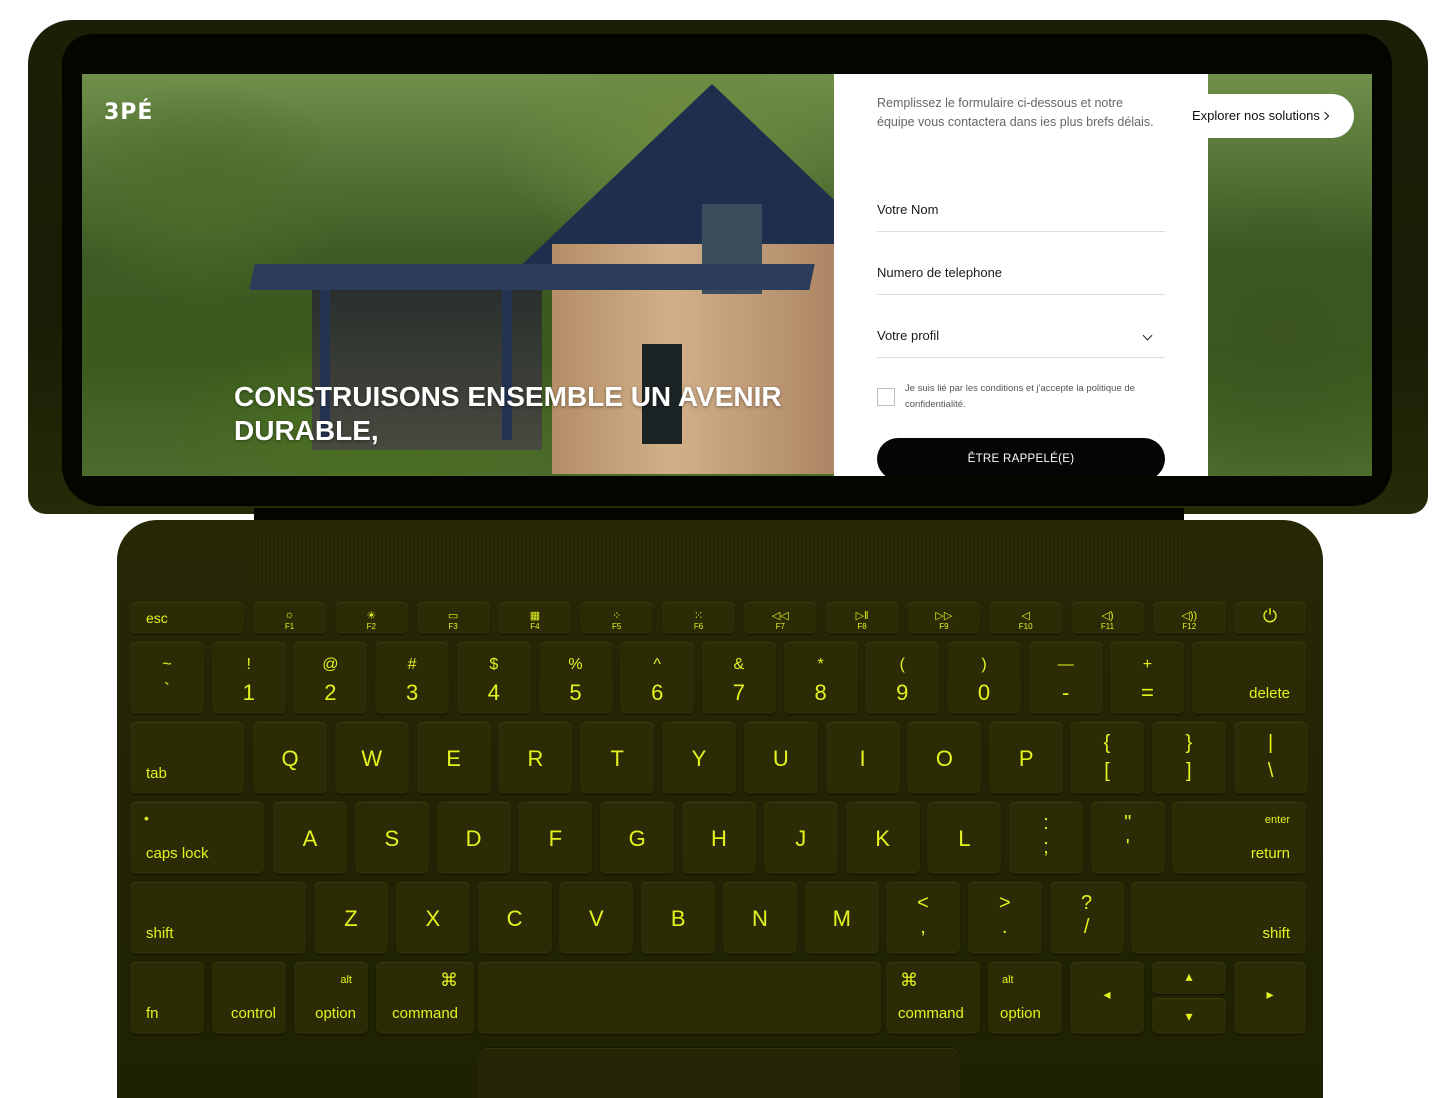 The height and width of the screenshot is (1098, 1440). Describe the element at coordinates (1270, 758) in the screenshot. I see `symbol-key: | \` at that location.